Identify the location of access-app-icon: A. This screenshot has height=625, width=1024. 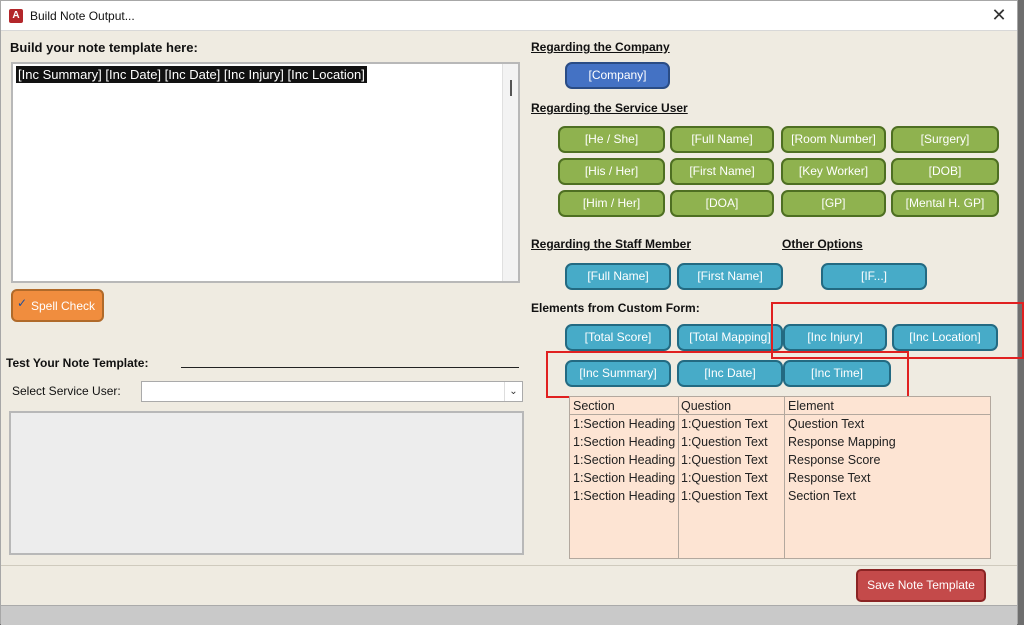
(16, 16).